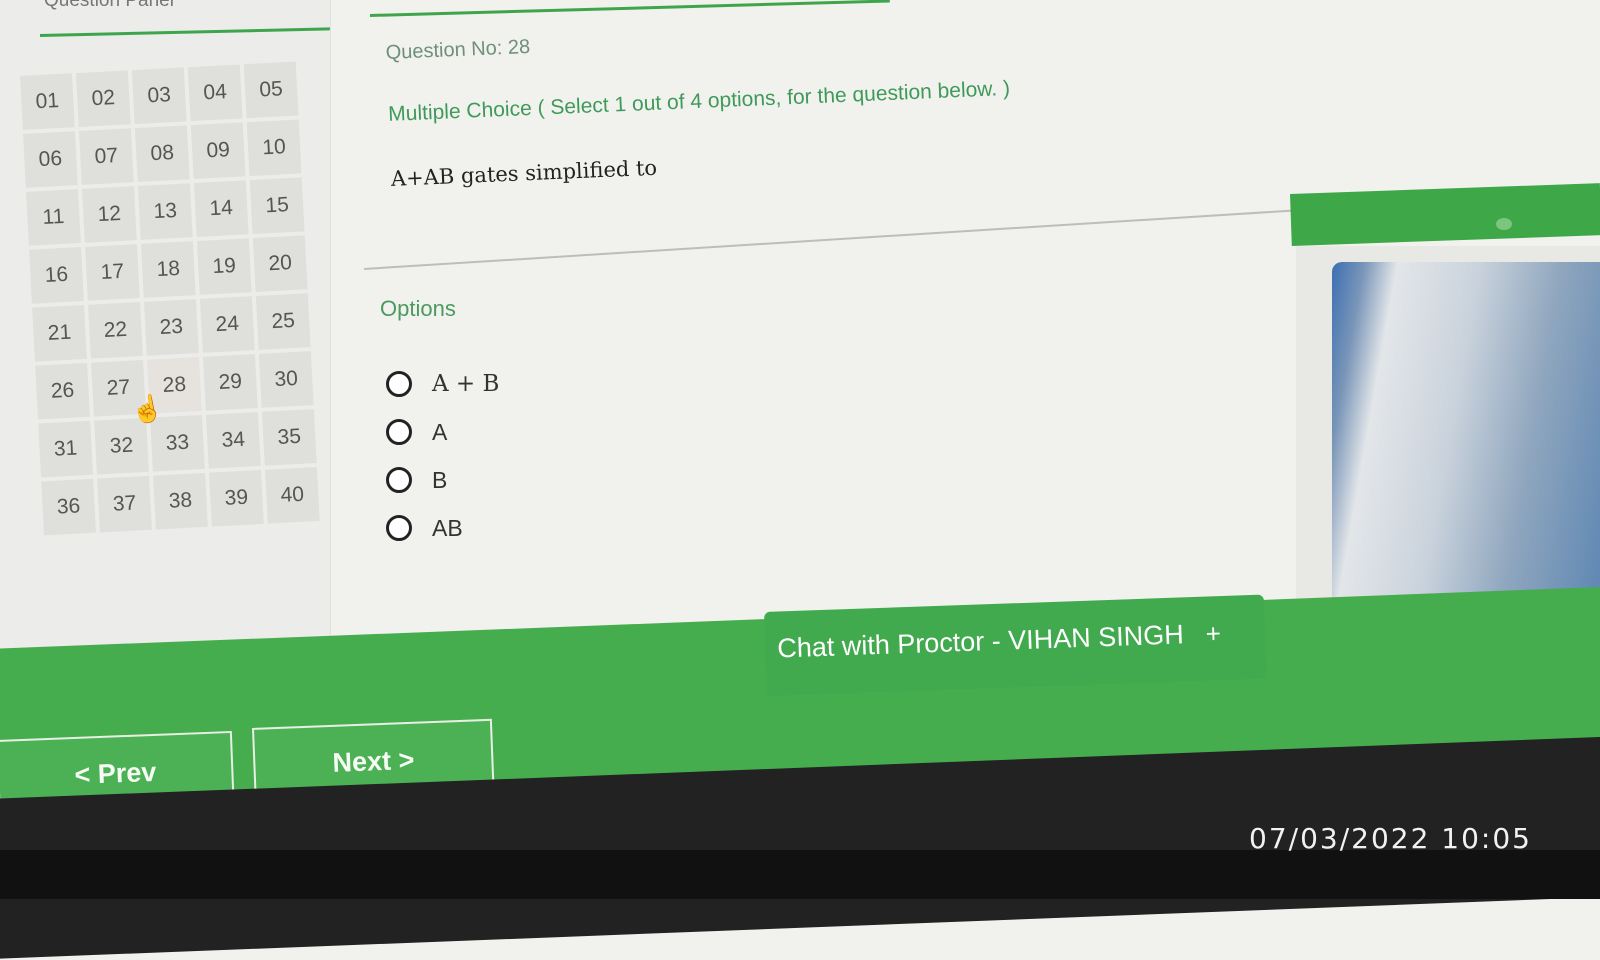 The width and height of the screenshot is (1600, 960). Describe the element at coordinates (418, 308) in the screenshot. I see `options-label: Options` at that location.